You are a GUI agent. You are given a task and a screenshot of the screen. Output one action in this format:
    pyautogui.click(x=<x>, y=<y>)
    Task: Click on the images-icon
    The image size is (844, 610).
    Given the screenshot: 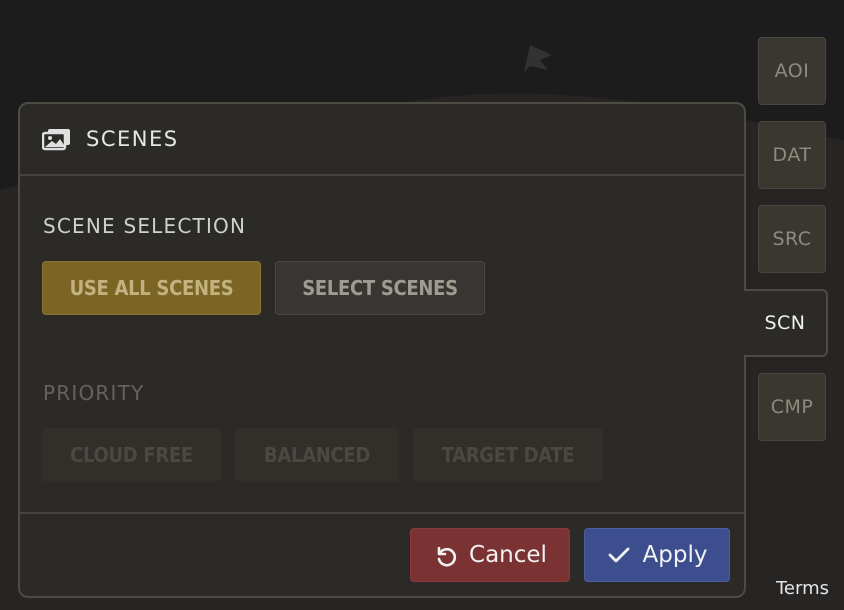 What is the action you would take?
    pyautogui.click(x=56, y=140)
    